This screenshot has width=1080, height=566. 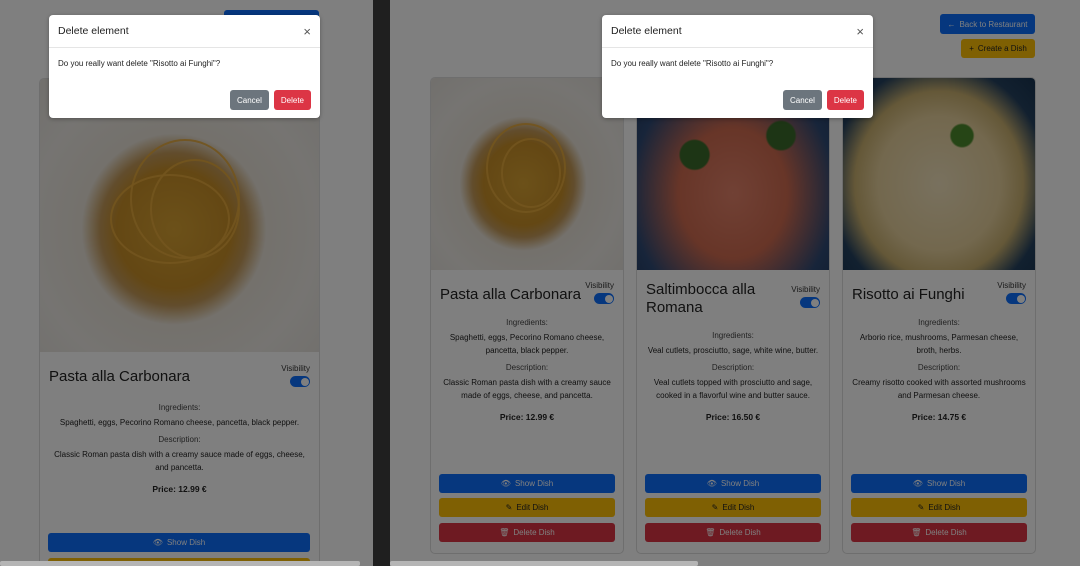 What do you see at coordinates (381, 283) in the screenshot?
I see `viewport-divider` at bounding box center [381, 283].